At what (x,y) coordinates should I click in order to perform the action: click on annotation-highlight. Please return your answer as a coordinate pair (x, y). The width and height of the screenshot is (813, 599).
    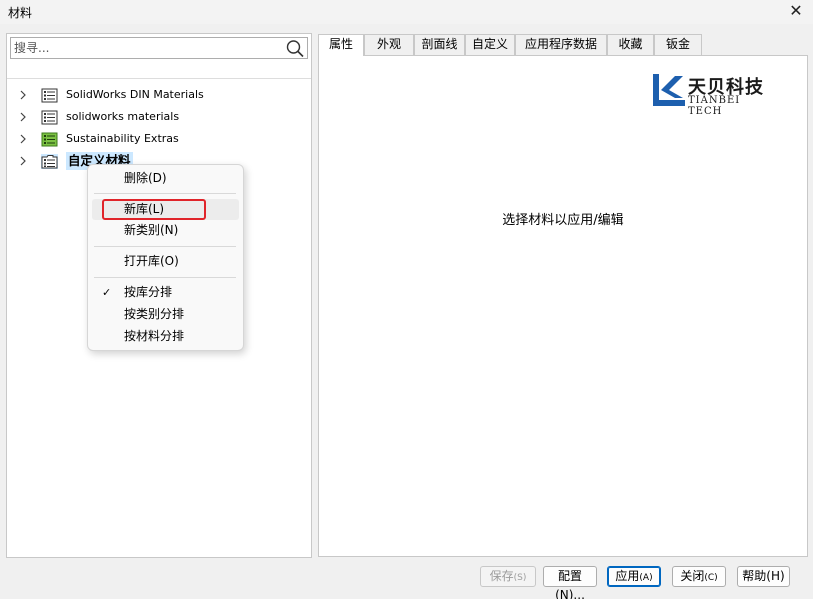
    Looking at the image, I should click on (154, 209).